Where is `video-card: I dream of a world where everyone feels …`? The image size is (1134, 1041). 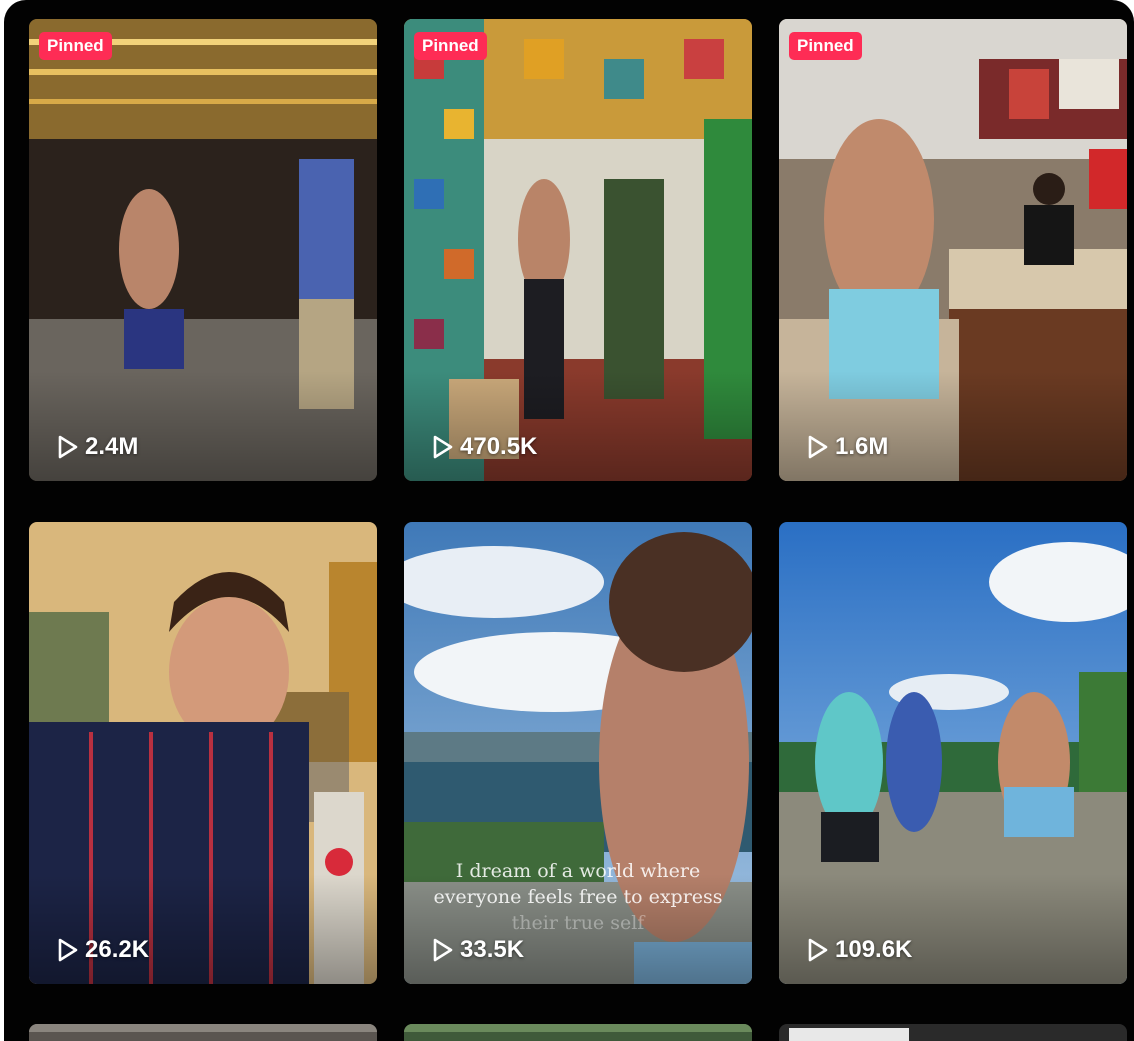
video-card: I dream of a world where everyone feels … is located at coordinates (578, 753).